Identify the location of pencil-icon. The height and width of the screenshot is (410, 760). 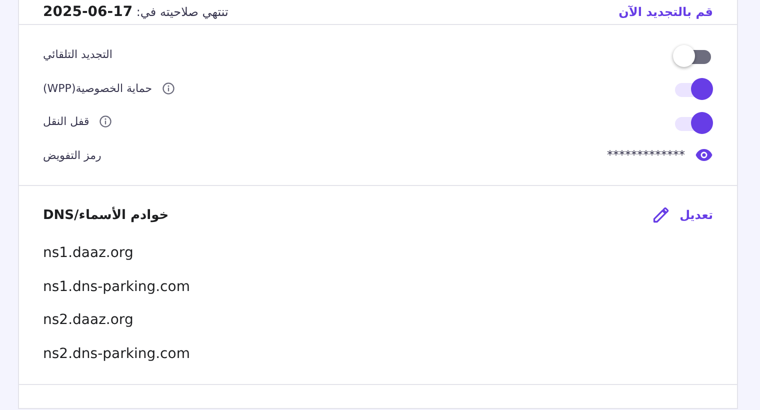
(661, 215).